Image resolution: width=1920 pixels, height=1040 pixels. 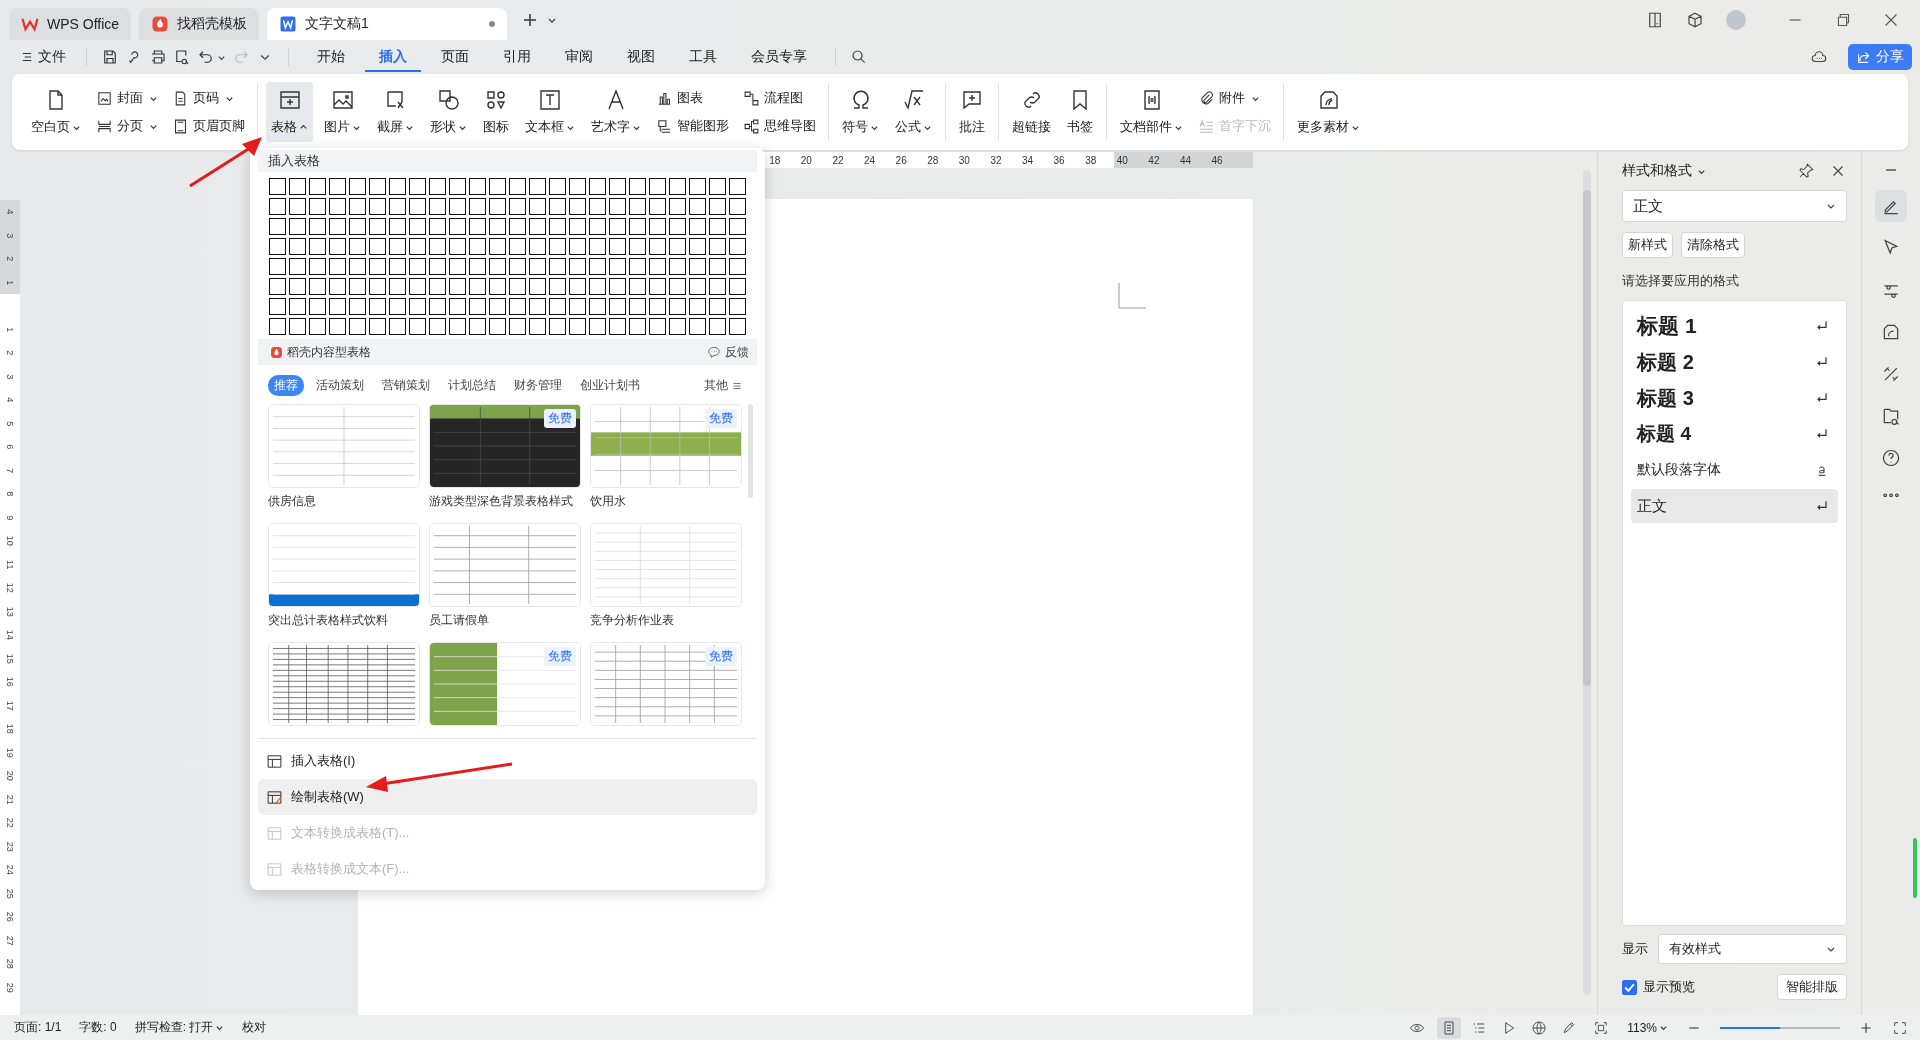 What do you see at coordinates (1234, 98) in the screenshot?
I see `ribbon-button: 附件` at bounding box center [1234, 98].